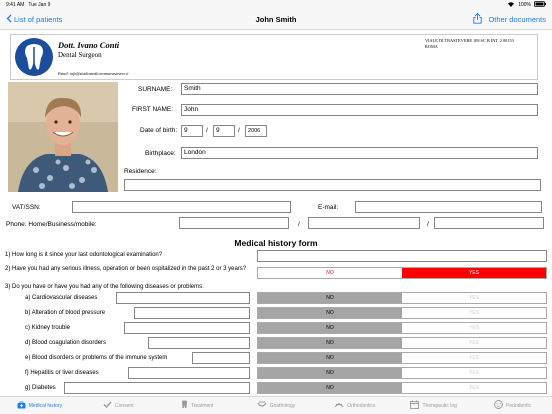 The height and width of the screenshot is (414, 552). Describe the element at coordinates (330, 273) in the screenshot. I see `illness-no-option: NO` at that location.